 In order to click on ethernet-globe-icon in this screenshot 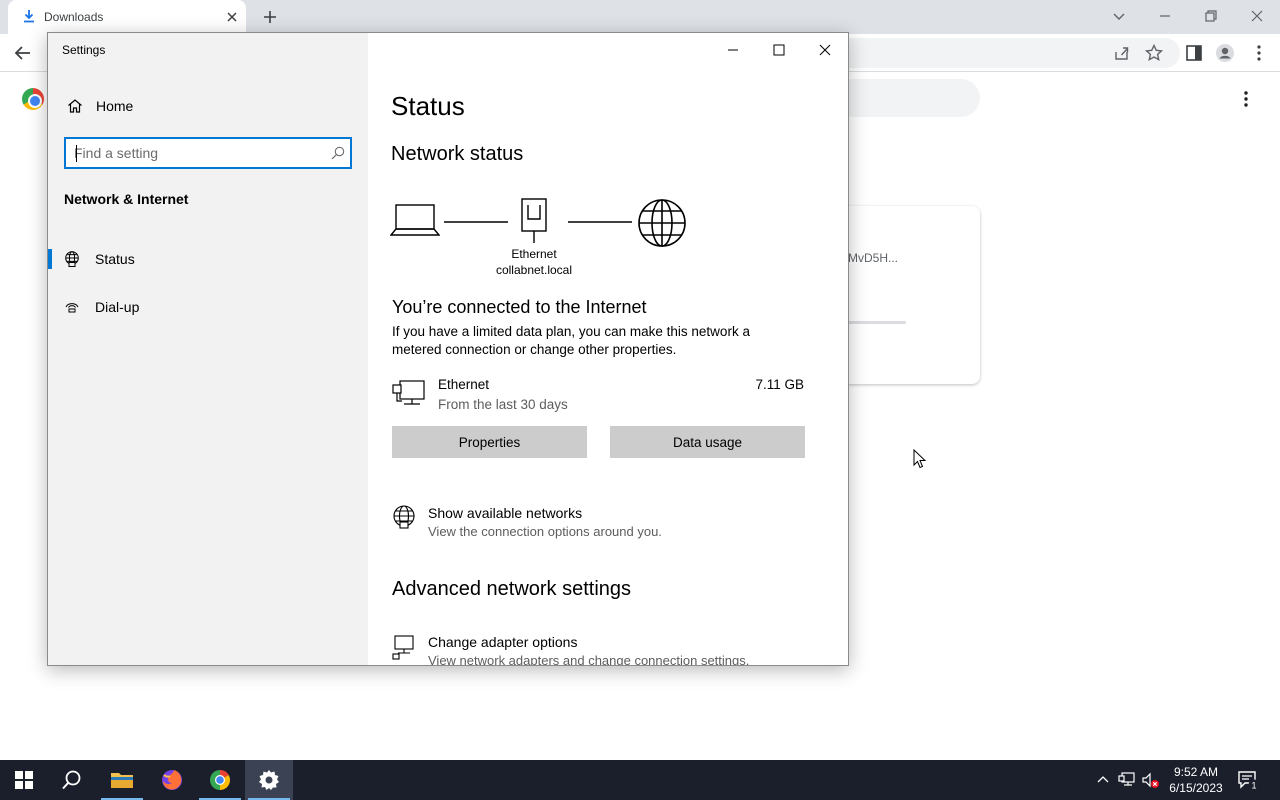, I will do `click(72, 259)`.